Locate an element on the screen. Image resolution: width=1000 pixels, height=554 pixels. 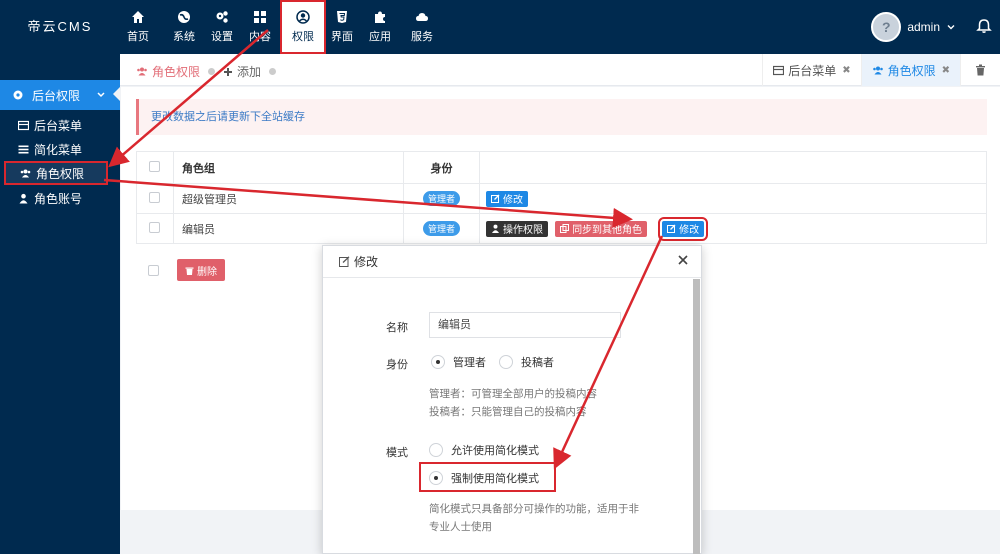
menu-table-icon is located at coordinates (23, 125).